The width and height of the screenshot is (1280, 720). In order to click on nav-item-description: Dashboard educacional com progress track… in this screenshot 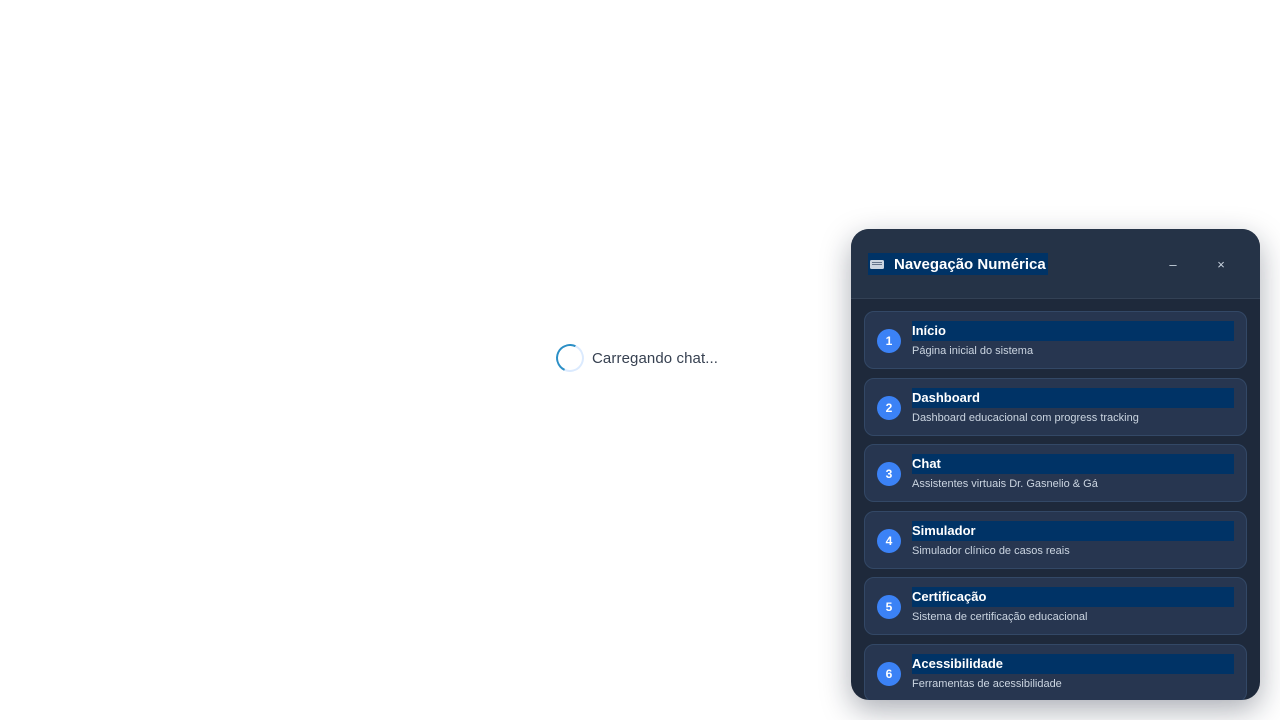, I will do `click(1025, 417)`.